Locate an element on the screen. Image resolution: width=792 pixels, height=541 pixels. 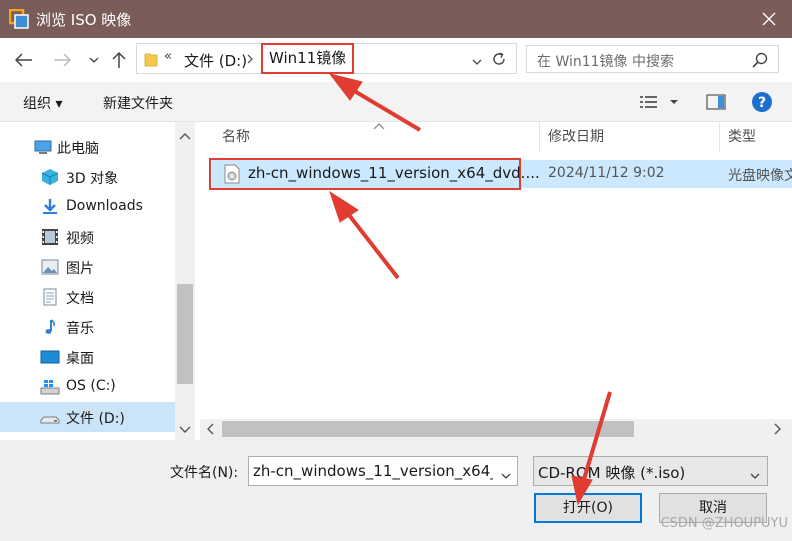
search-icon is located at coordinates (760, 62).